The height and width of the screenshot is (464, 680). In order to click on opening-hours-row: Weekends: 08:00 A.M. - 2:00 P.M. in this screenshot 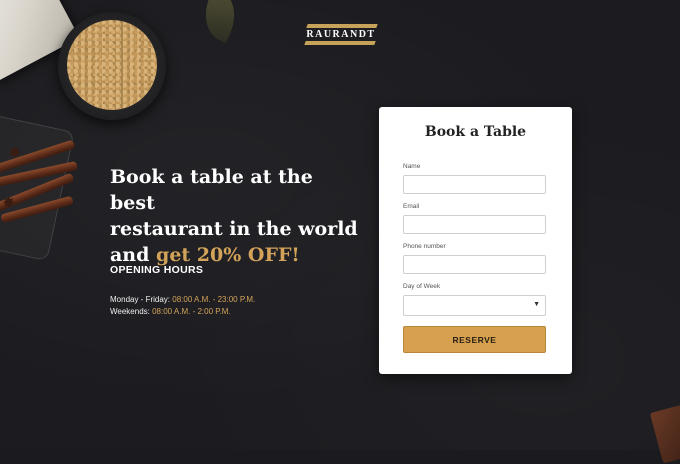, I will do `click(182, 312)`.